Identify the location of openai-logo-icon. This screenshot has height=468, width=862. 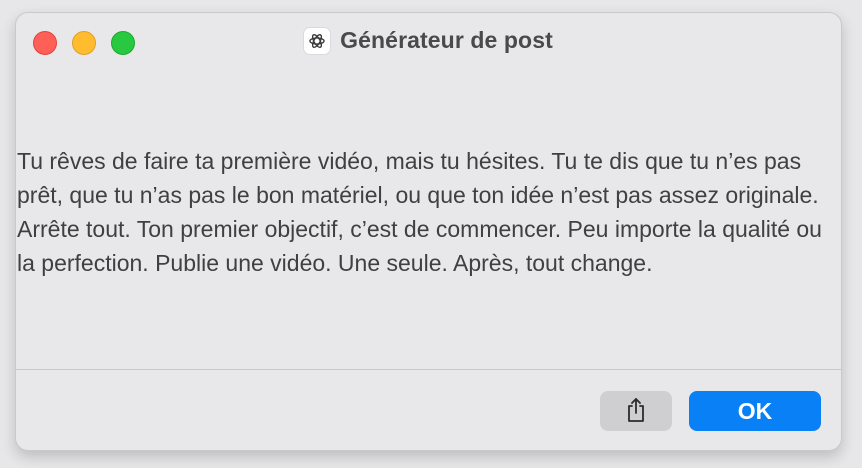
(317, 40).